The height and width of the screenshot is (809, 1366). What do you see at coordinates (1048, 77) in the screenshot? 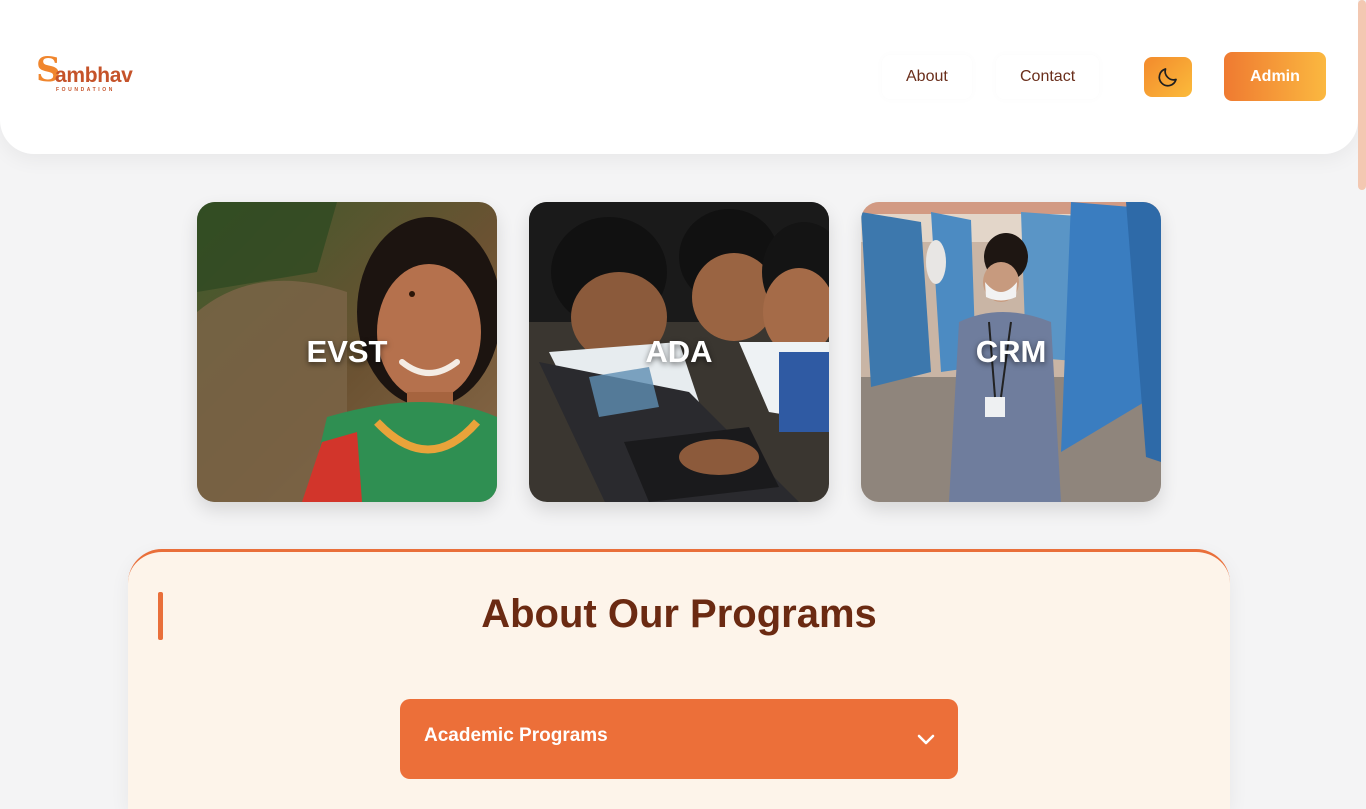
I see `nav-contact-link: Contact` at bounding box center [1048, 77].